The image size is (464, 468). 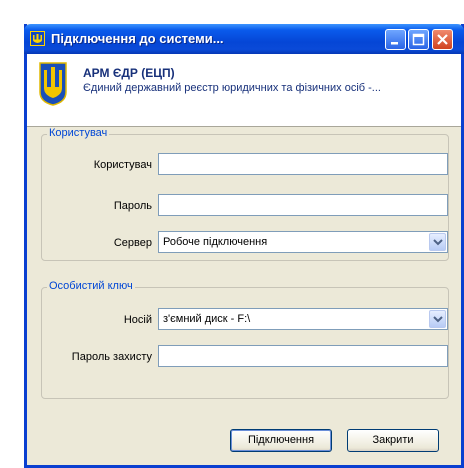 What do you see at coordinates (132, 243) in the screenshot?
I see `server-label: Сервер` at bounding box center [132, 243].